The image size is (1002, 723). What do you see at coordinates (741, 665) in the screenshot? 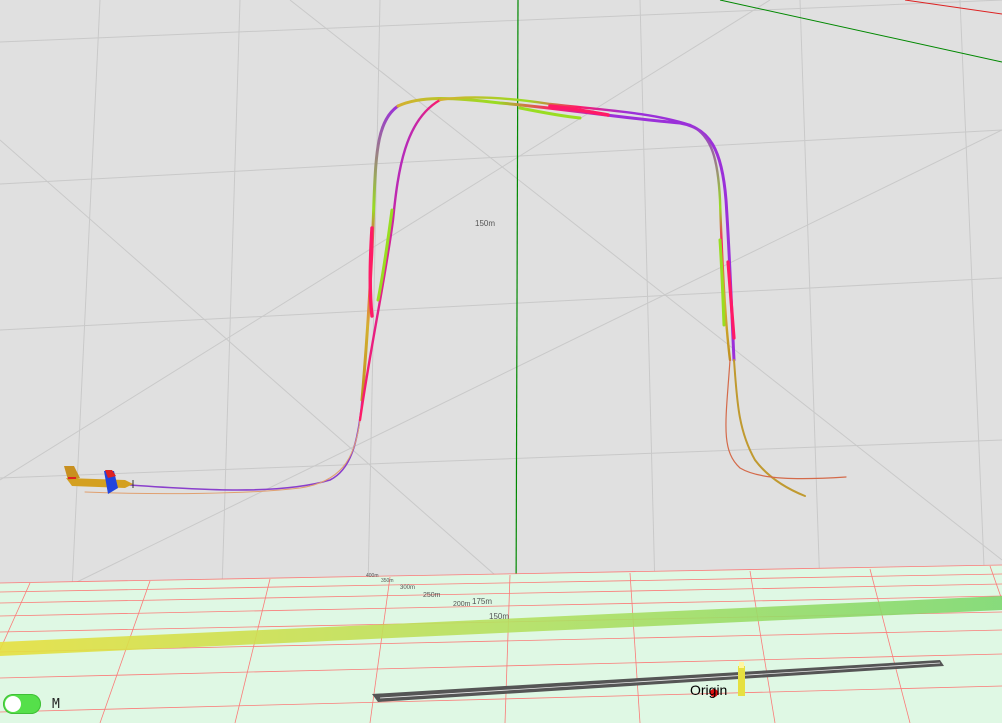
I see `pilot-position-top` at bounding box center [741, 665].